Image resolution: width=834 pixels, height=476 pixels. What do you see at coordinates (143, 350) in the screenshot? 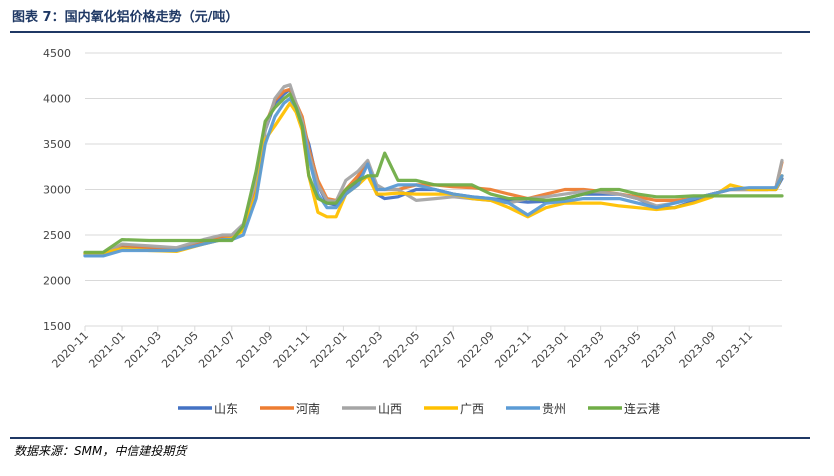
I see `x-tick-label: 2021-03` at bounding box center [143, 350].